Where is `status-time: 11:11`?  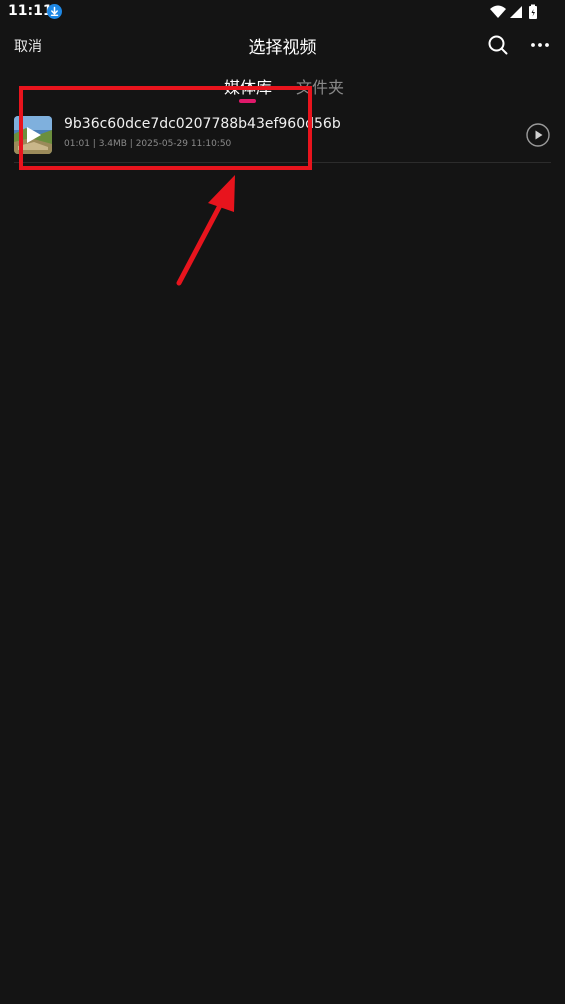
status-time: 11:11 is located at coordinates (30, 11).